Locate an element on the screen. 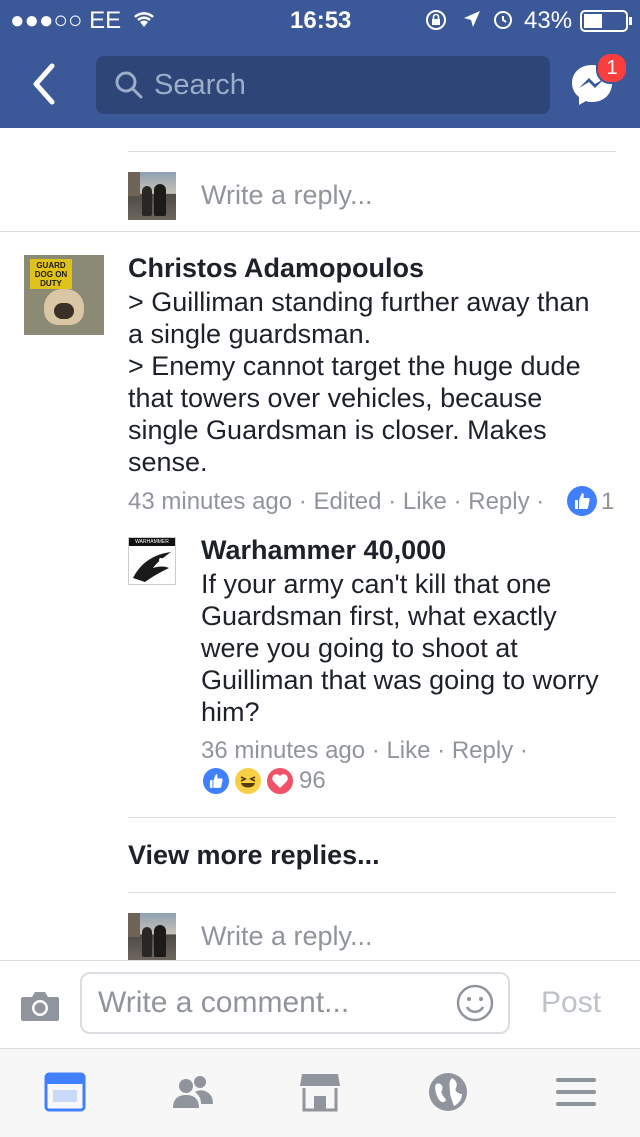 The image size is (640, 1137). rotation-lock-icon is located at coordinates (436, 20).